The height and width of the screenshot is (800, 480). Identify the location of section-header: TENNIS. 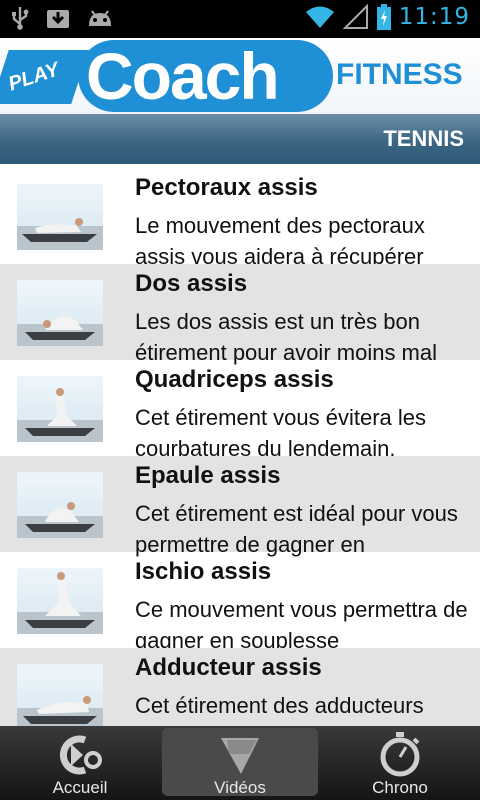
(240, 139).